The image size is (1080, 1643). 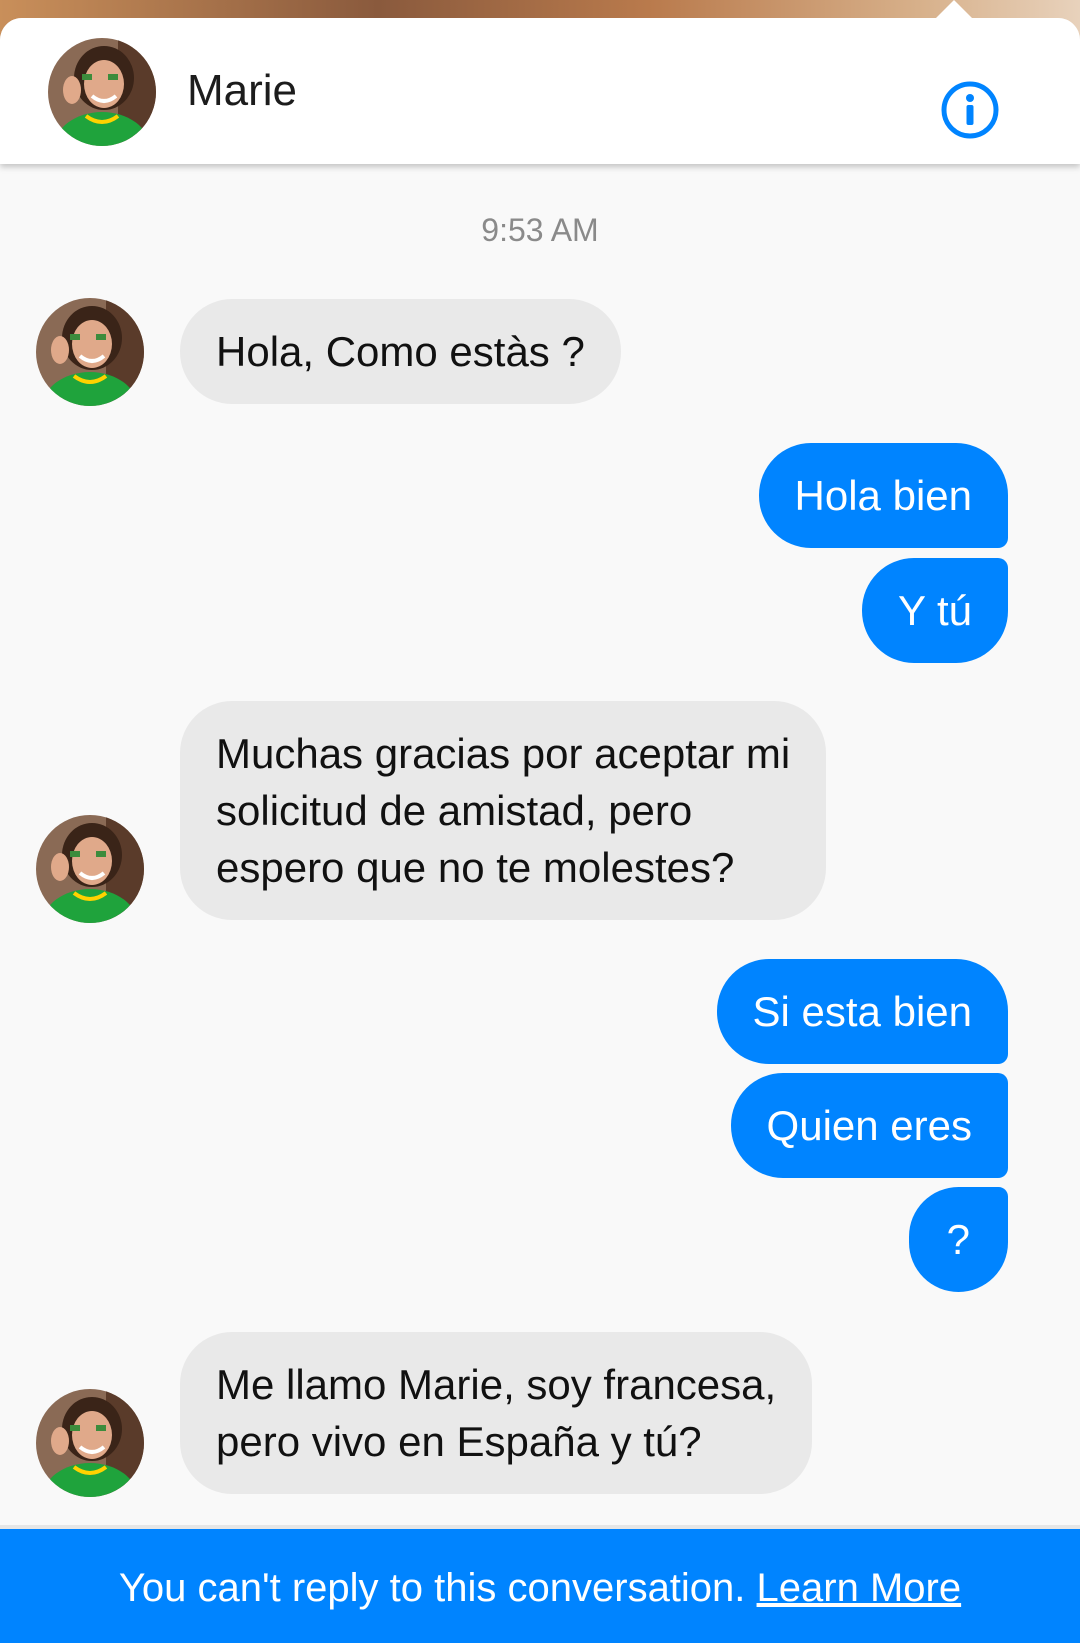 What do you see at coordinates (958, 1239) in the screenshot?
I see `outgoing-message: ?` at bounding box center [958, 1239].